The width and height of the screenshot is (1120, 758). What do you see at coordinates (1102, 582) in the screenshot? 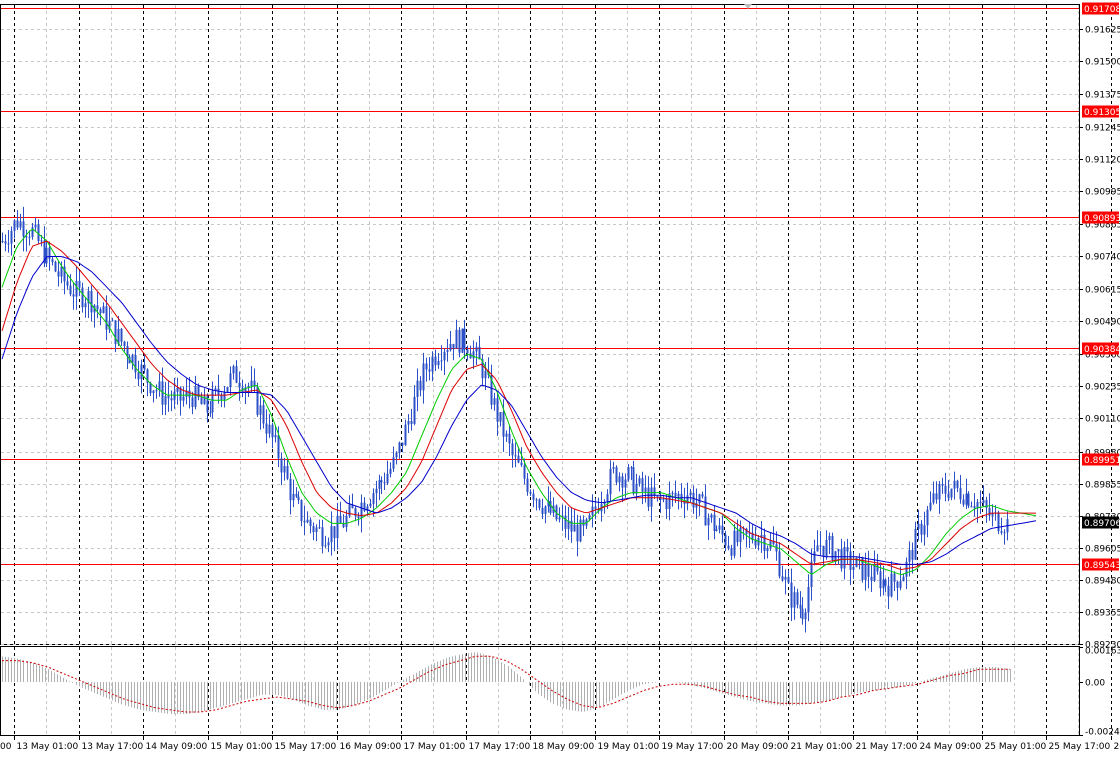
I see `price-tick-label: 0.89480` at bounding box center [1102, 582].